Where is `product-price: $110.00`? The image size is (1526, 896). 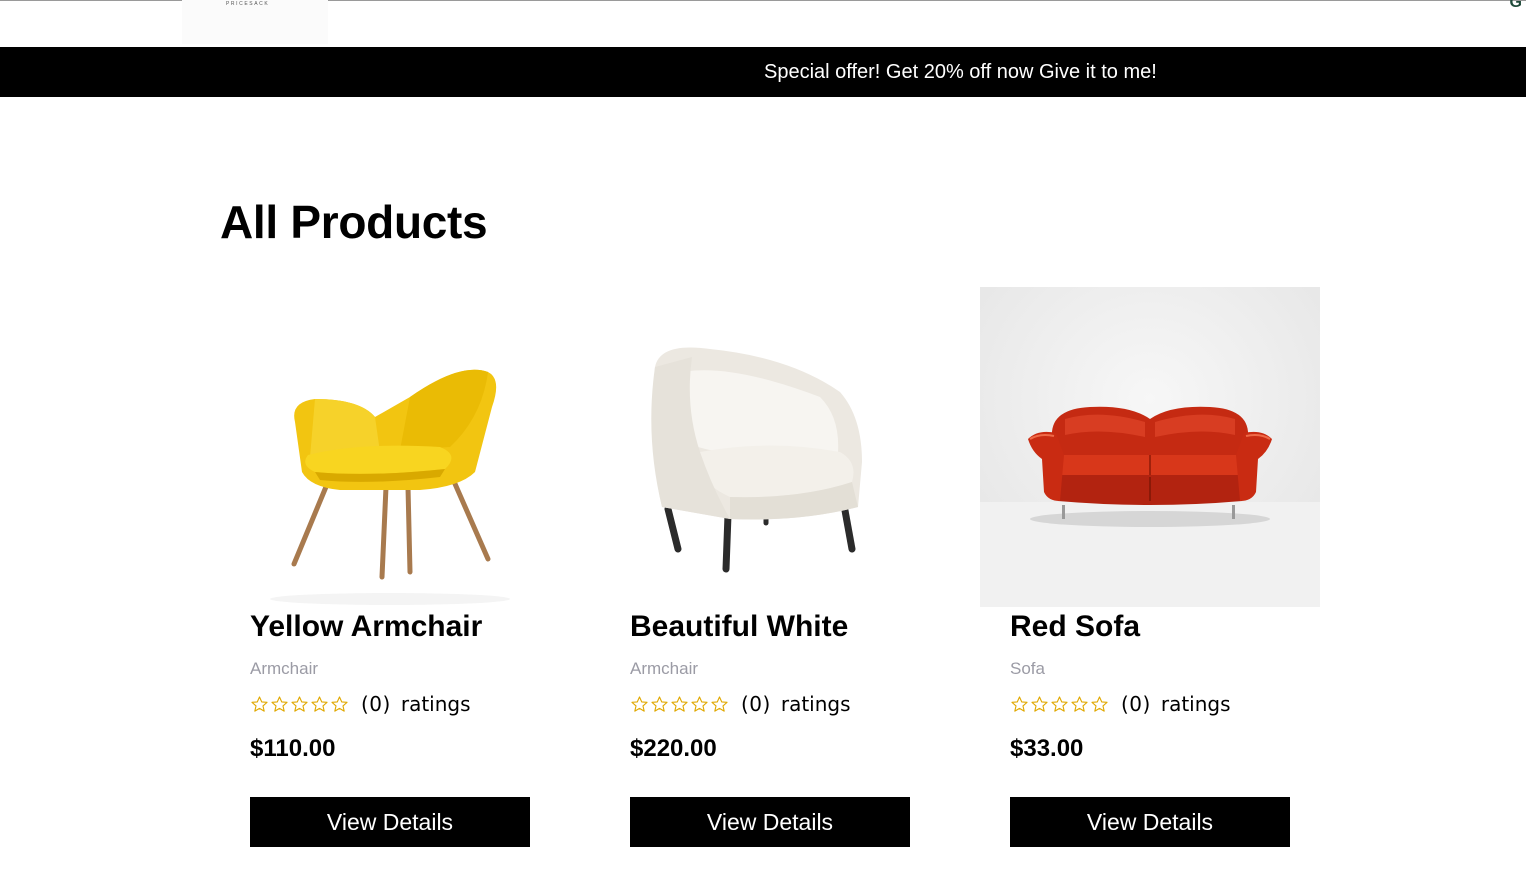 product-price: $110.00 is located at coordinates (293, 748).